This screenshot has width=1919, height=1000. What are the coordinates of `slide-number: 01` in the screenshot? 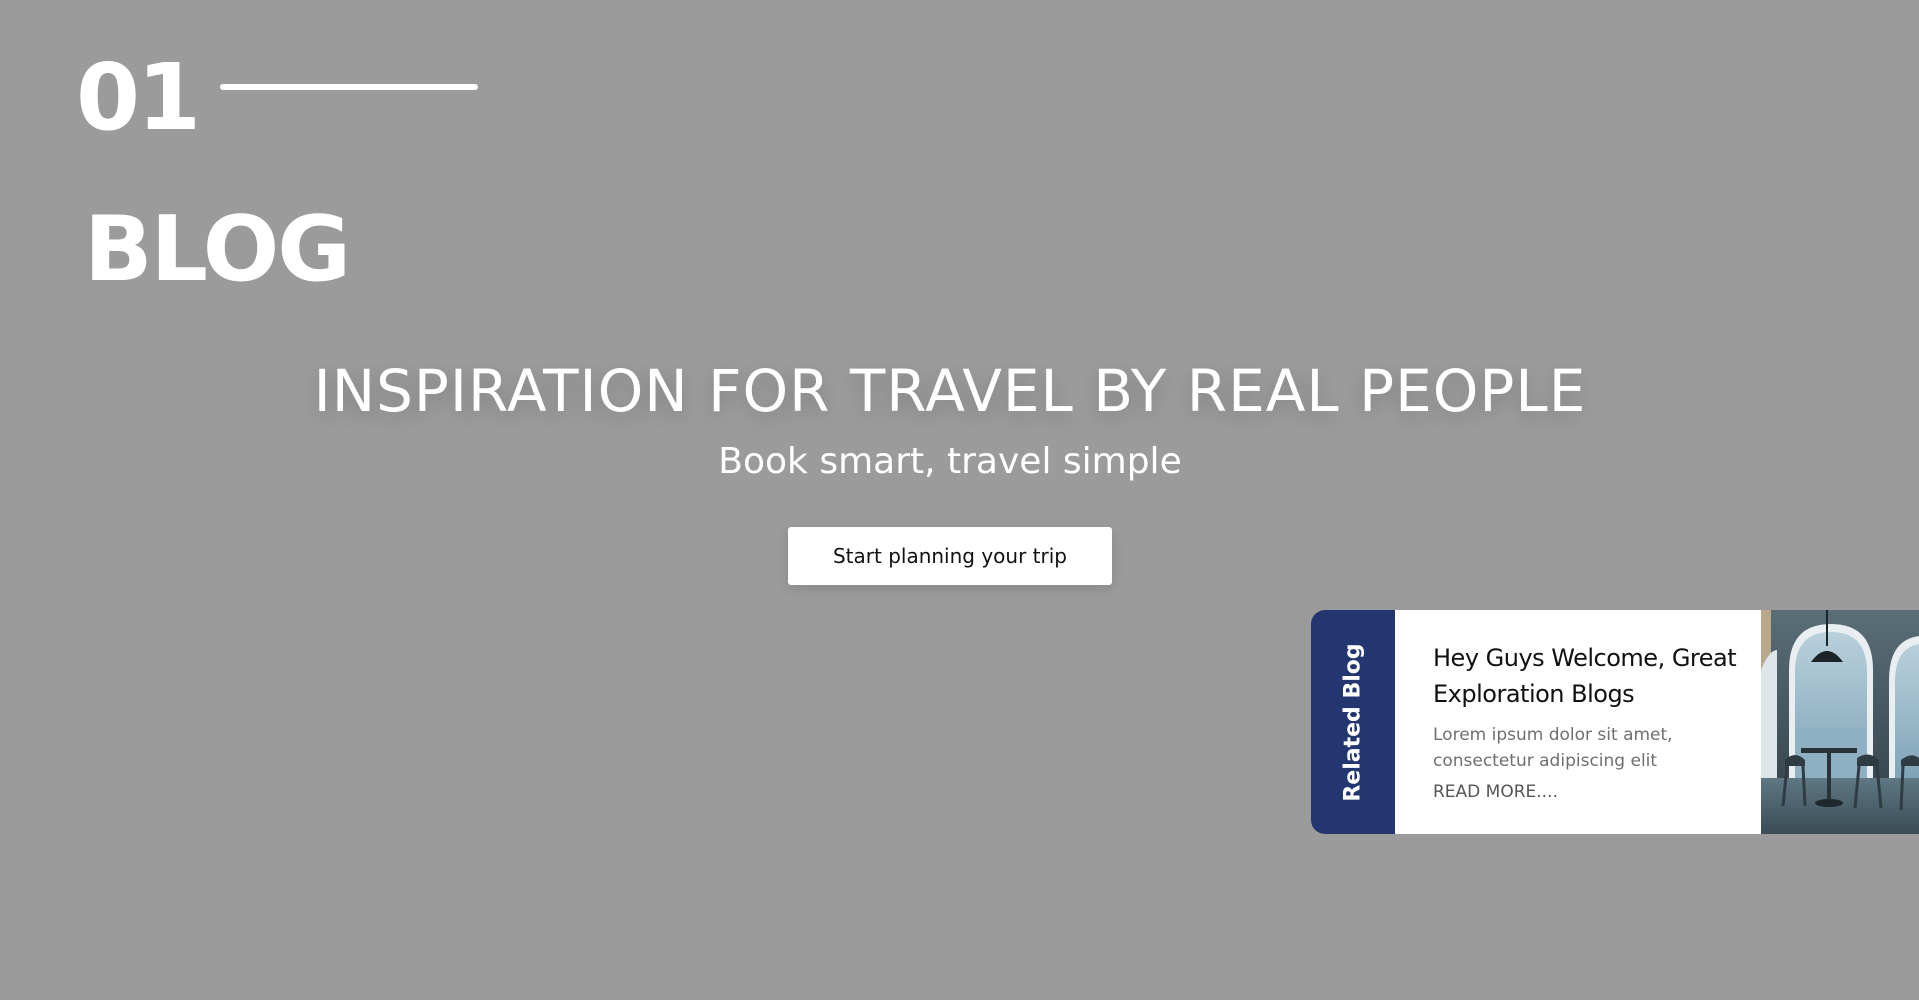 It's located at (138, 97).